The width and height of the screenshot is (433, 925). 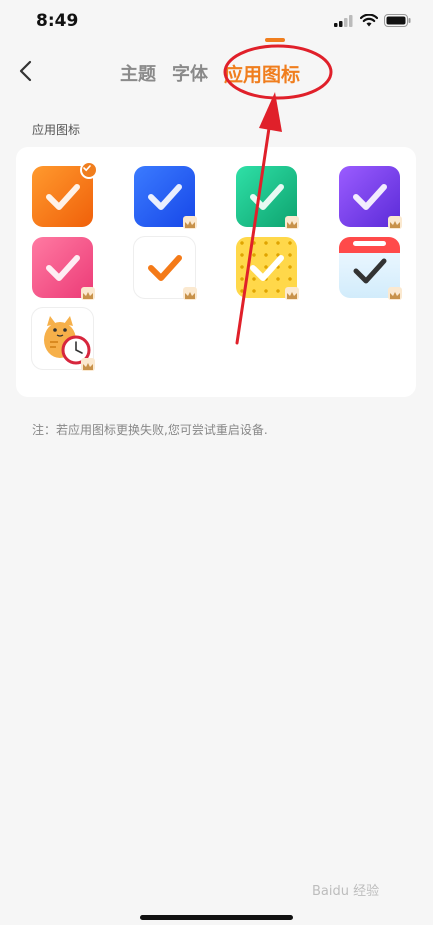 I want to click on active-tab-indicator, so click(x=275, y=40).